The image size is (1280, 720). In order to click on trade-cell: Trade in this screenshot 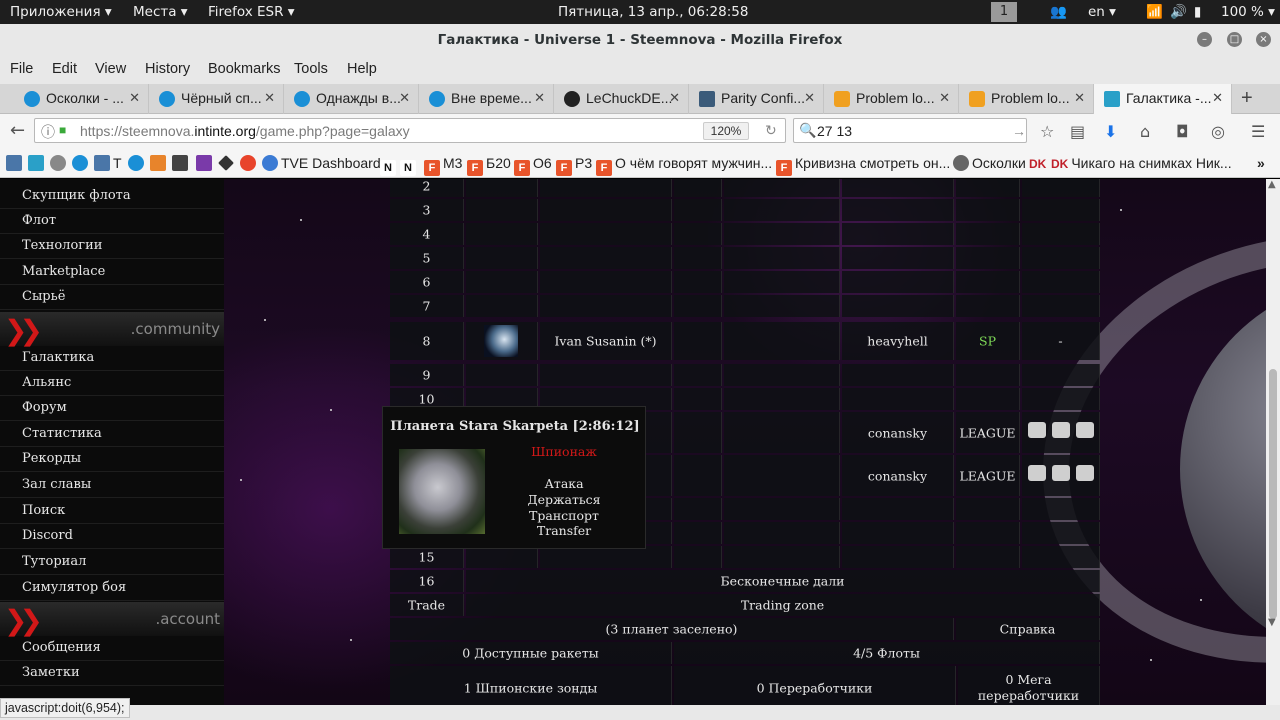, I will do `click(427, 605)`.